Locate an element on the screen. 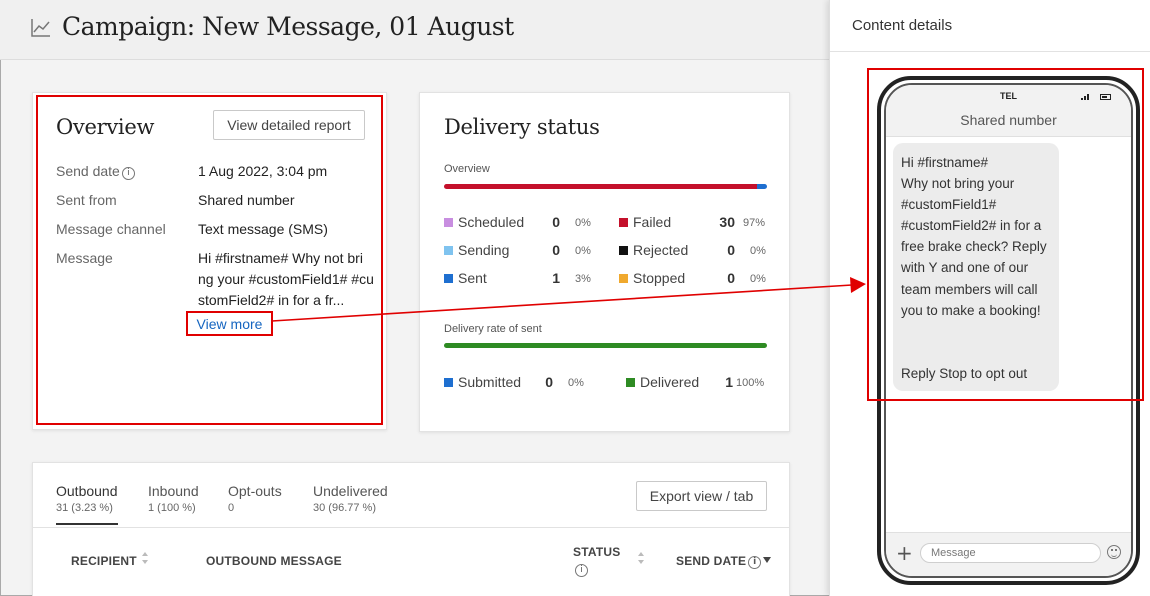 The height and width of the screenshot is (596, 1150). failed-pct: 97% is located at coordinates (754, 223).